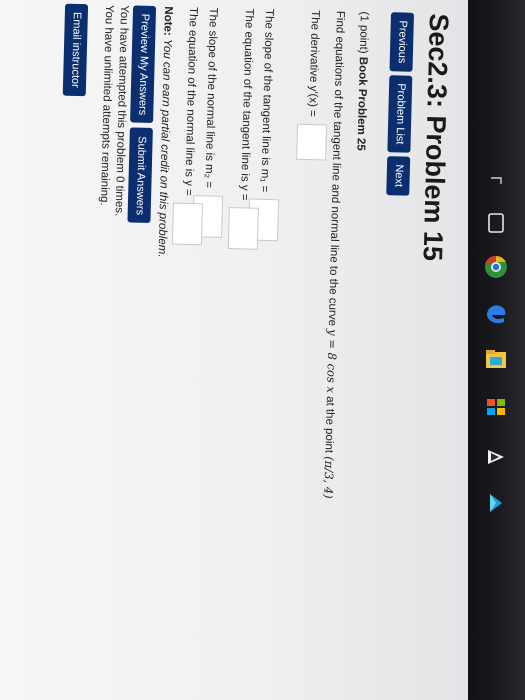 The image size is (525, 700). I want to click on eq-tangent-label: The equation of the tangent line is y =, so click(247, 104).